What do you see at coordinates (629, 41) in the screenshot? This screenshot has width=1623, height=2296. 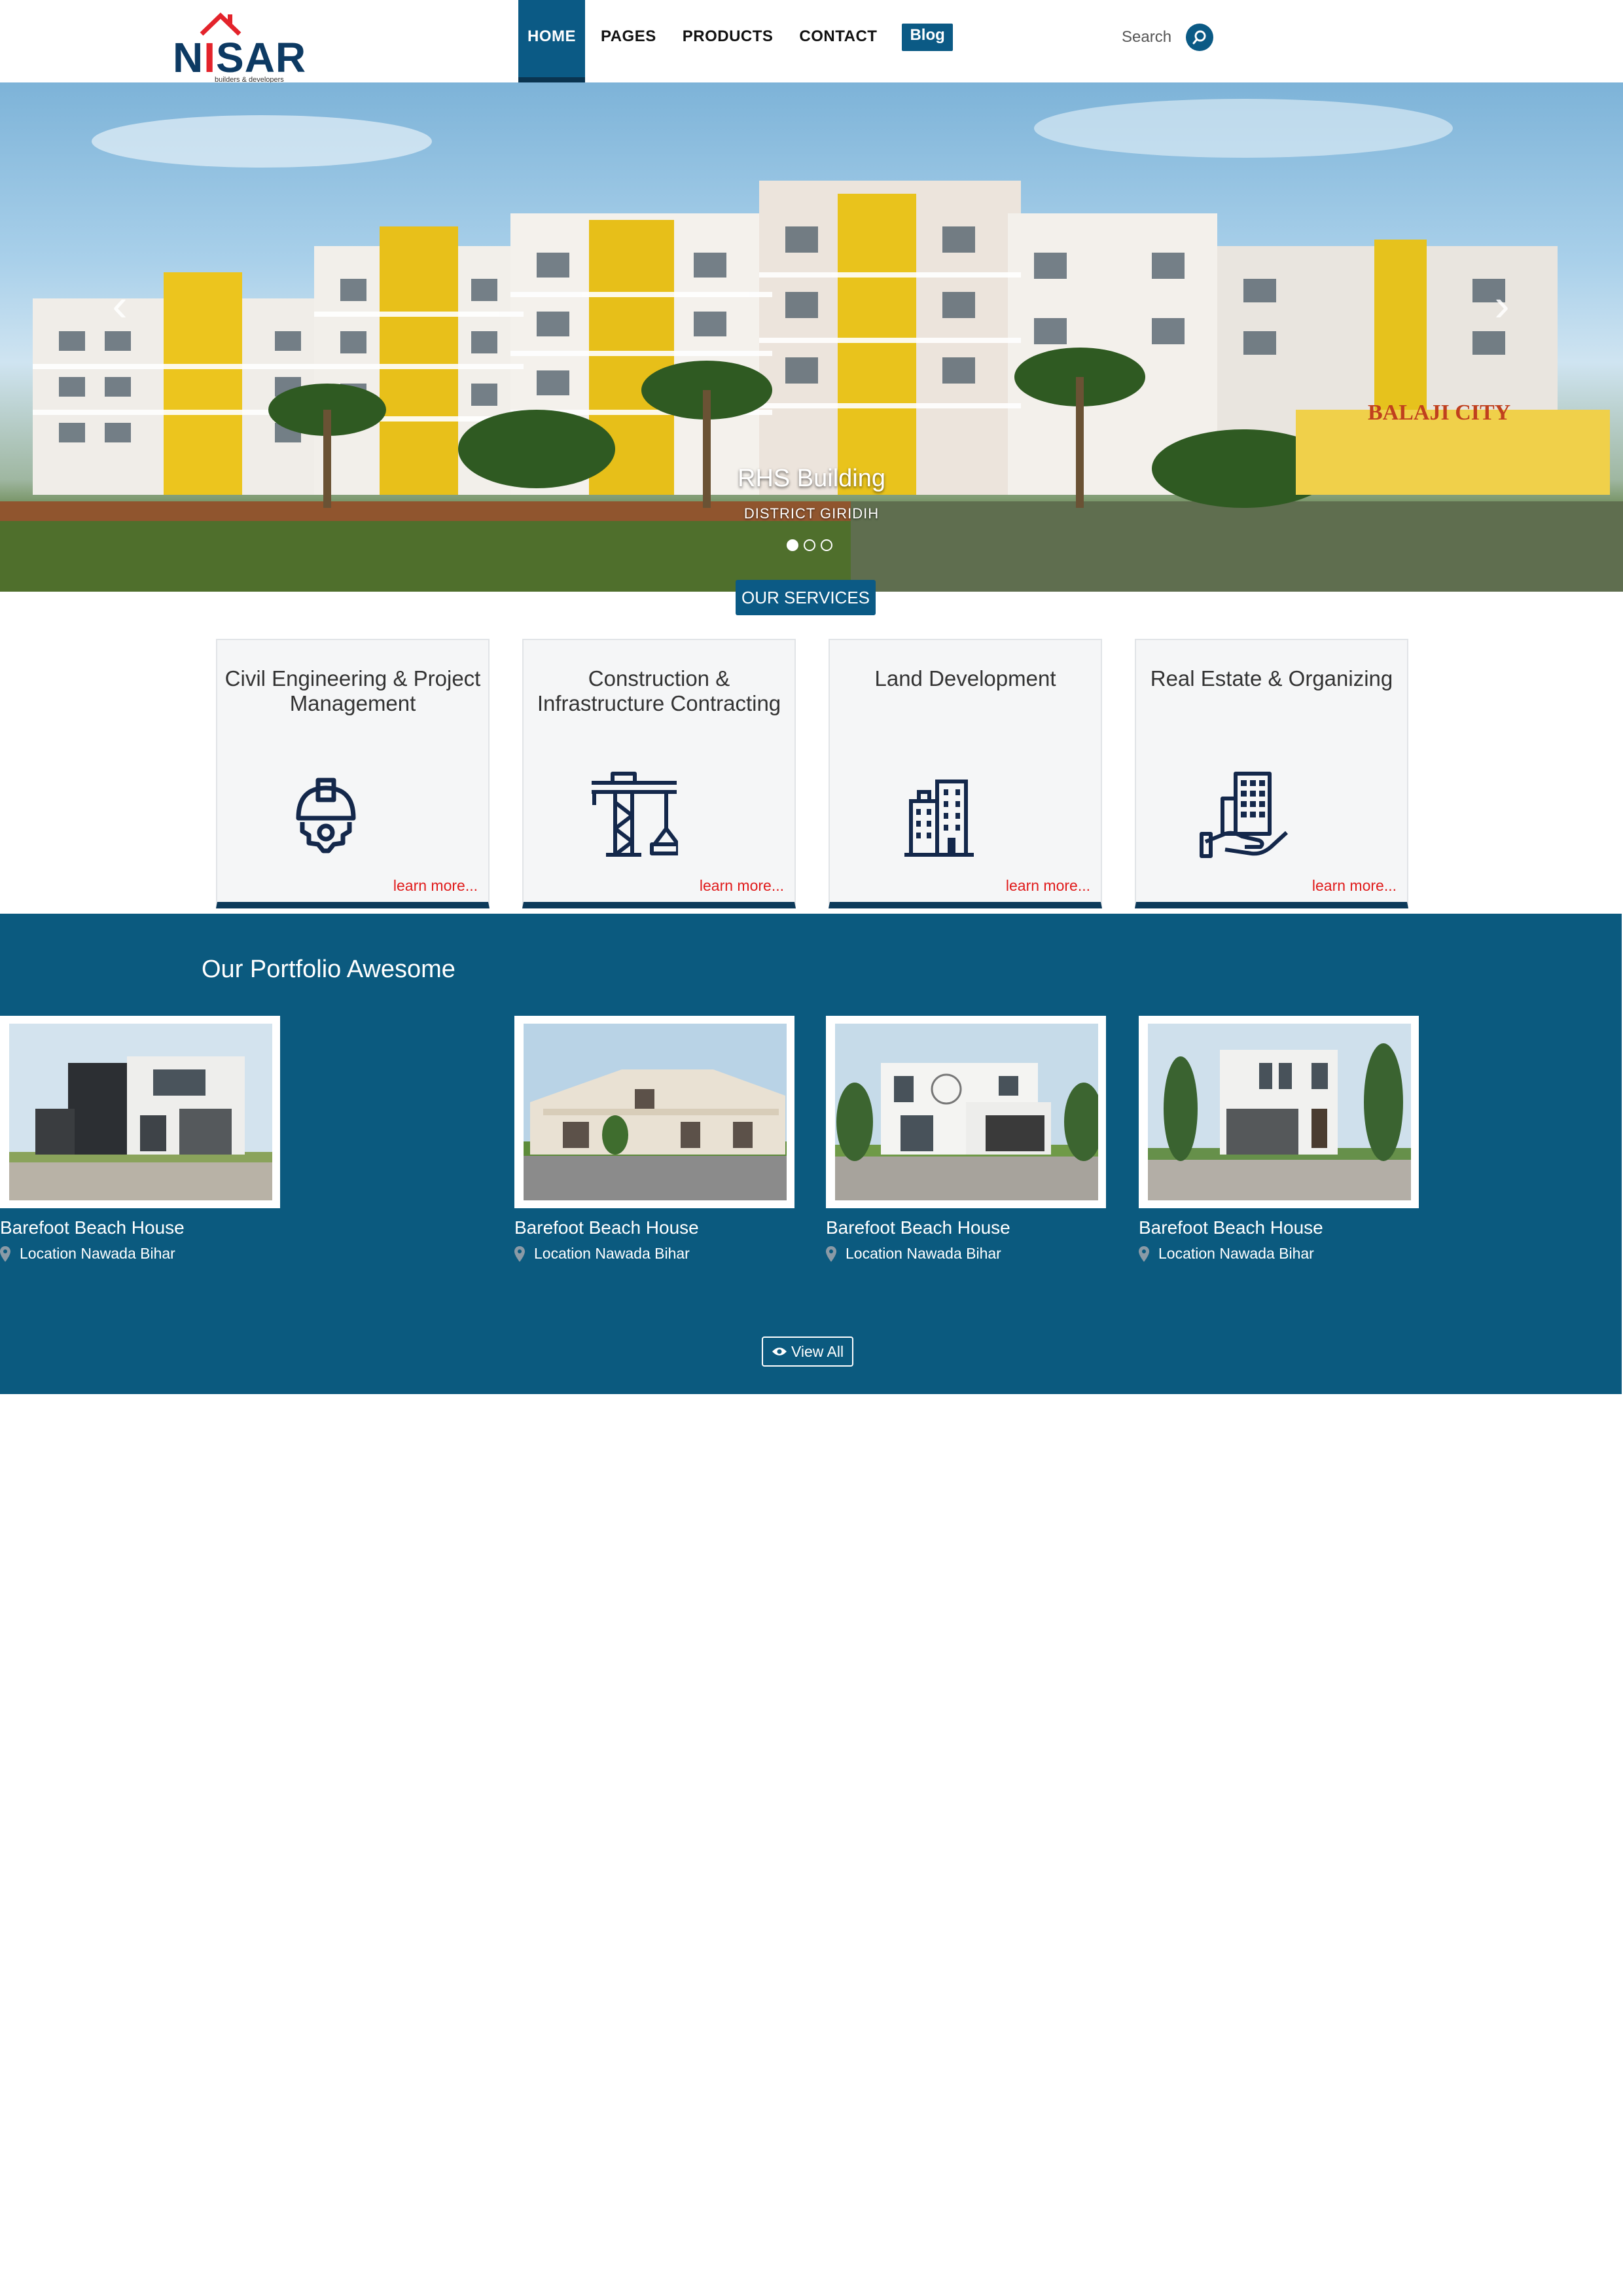 I see `nav-pages: PAGES` at bounding box center [629, 41].